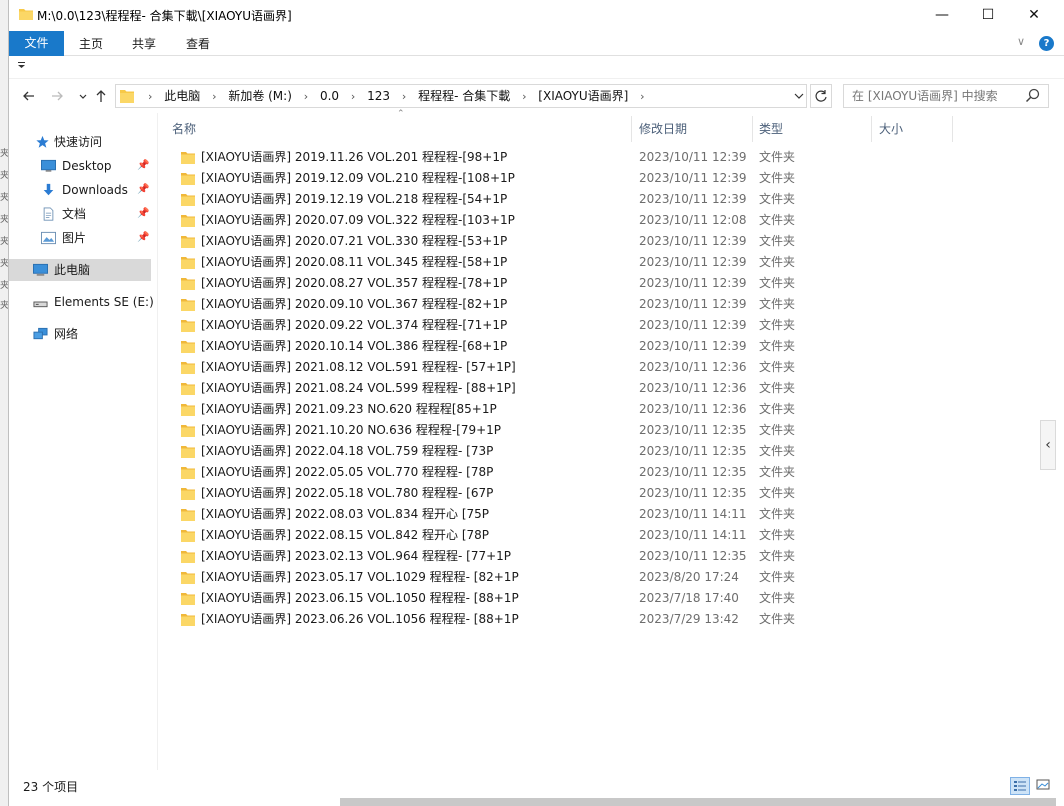 The height and width of the screenshot is (806, 1064). I want to click on large-icons-view-icon, so click(1043, 784).